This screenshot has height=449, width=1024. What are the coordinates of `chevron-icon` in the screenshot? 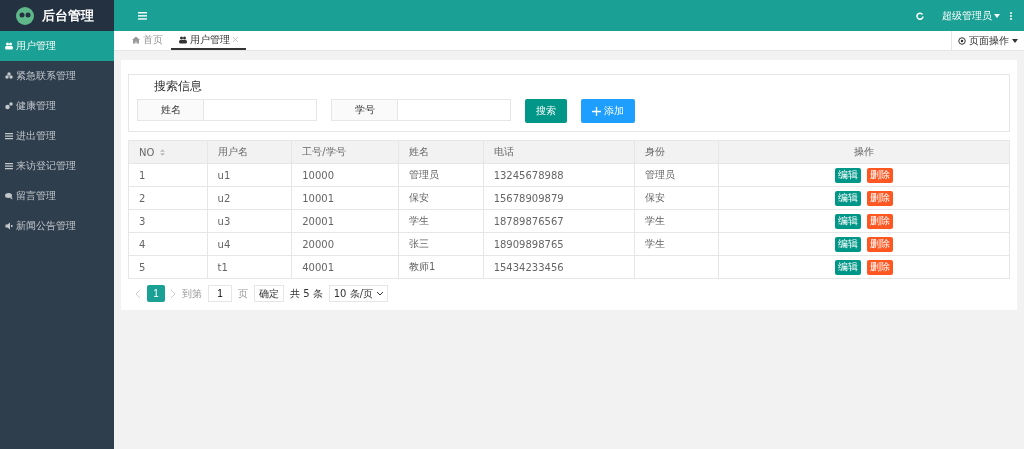 It's located at (380, 293).